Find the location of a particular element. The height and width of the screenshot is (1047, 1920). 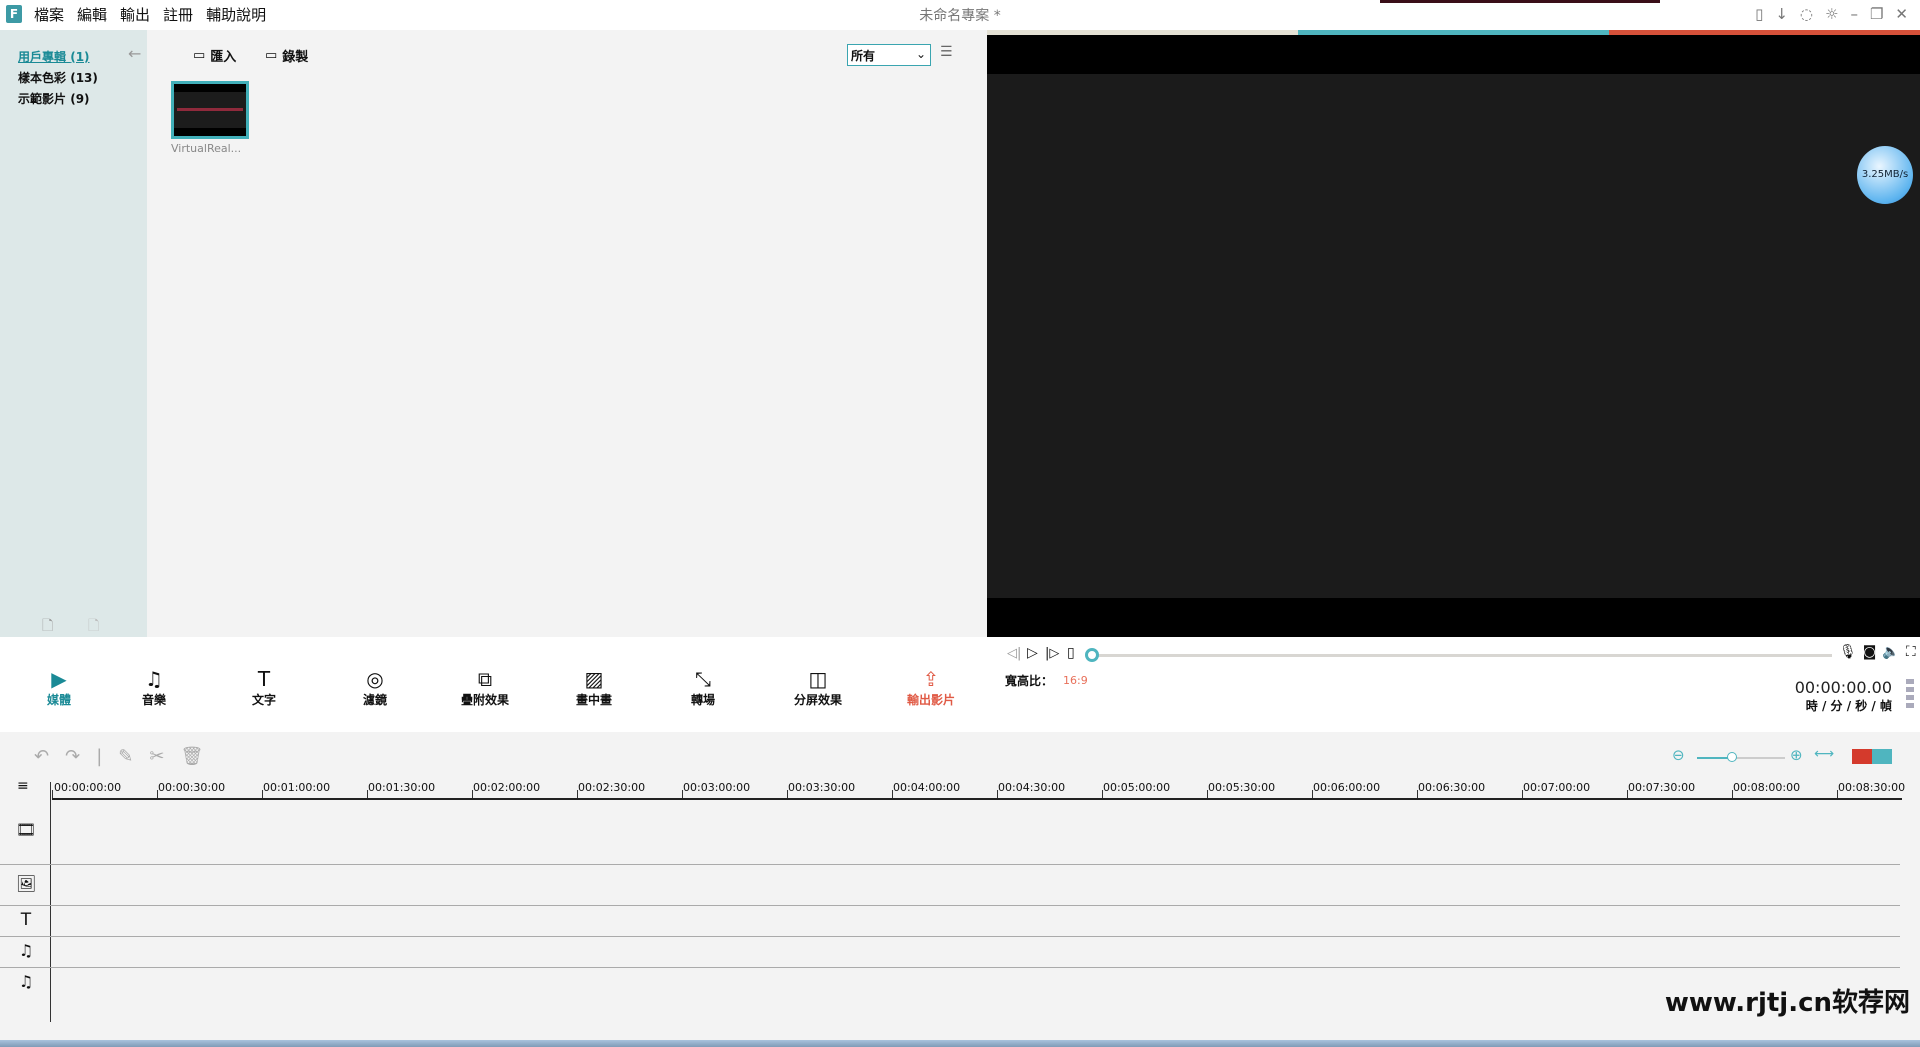

aspect-value: 16:9 is located at coordinates (1075, 680).